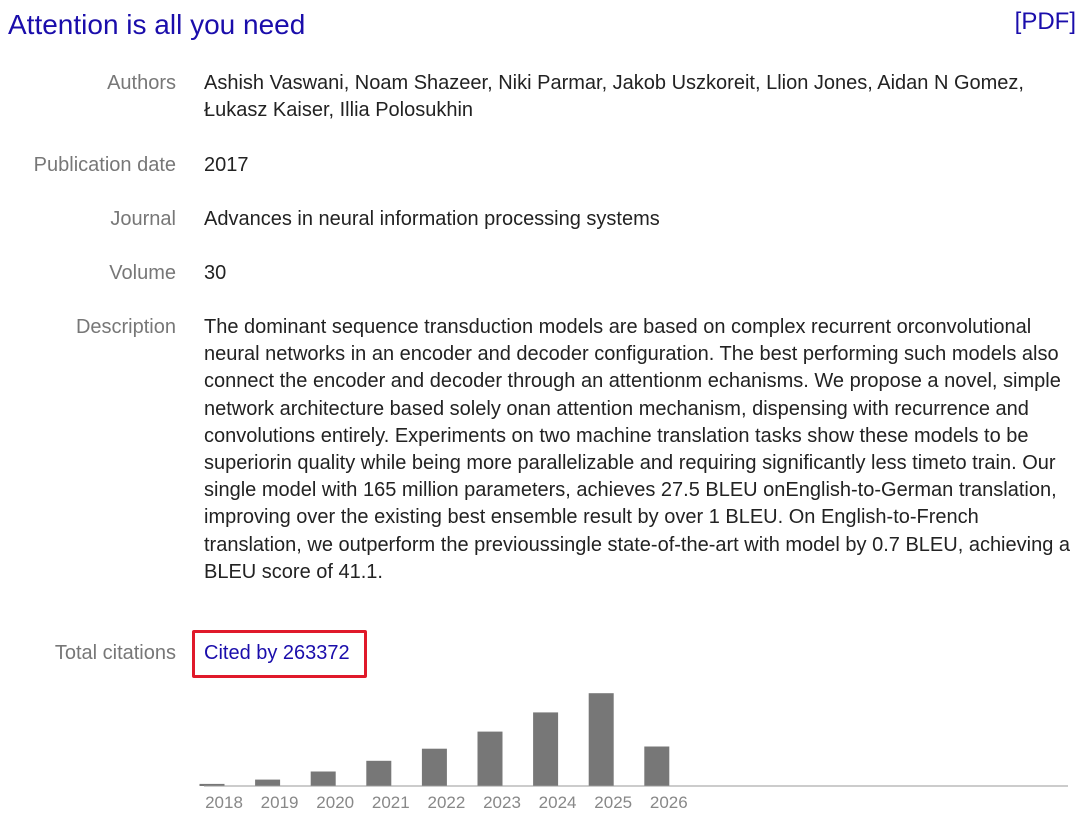  Describe the element at coordinates (633, 752) in the screenshot. I see `citations-bar-chart: 2018 2019 2020 2021 2022 2023 2024 2025 2026` at that location.